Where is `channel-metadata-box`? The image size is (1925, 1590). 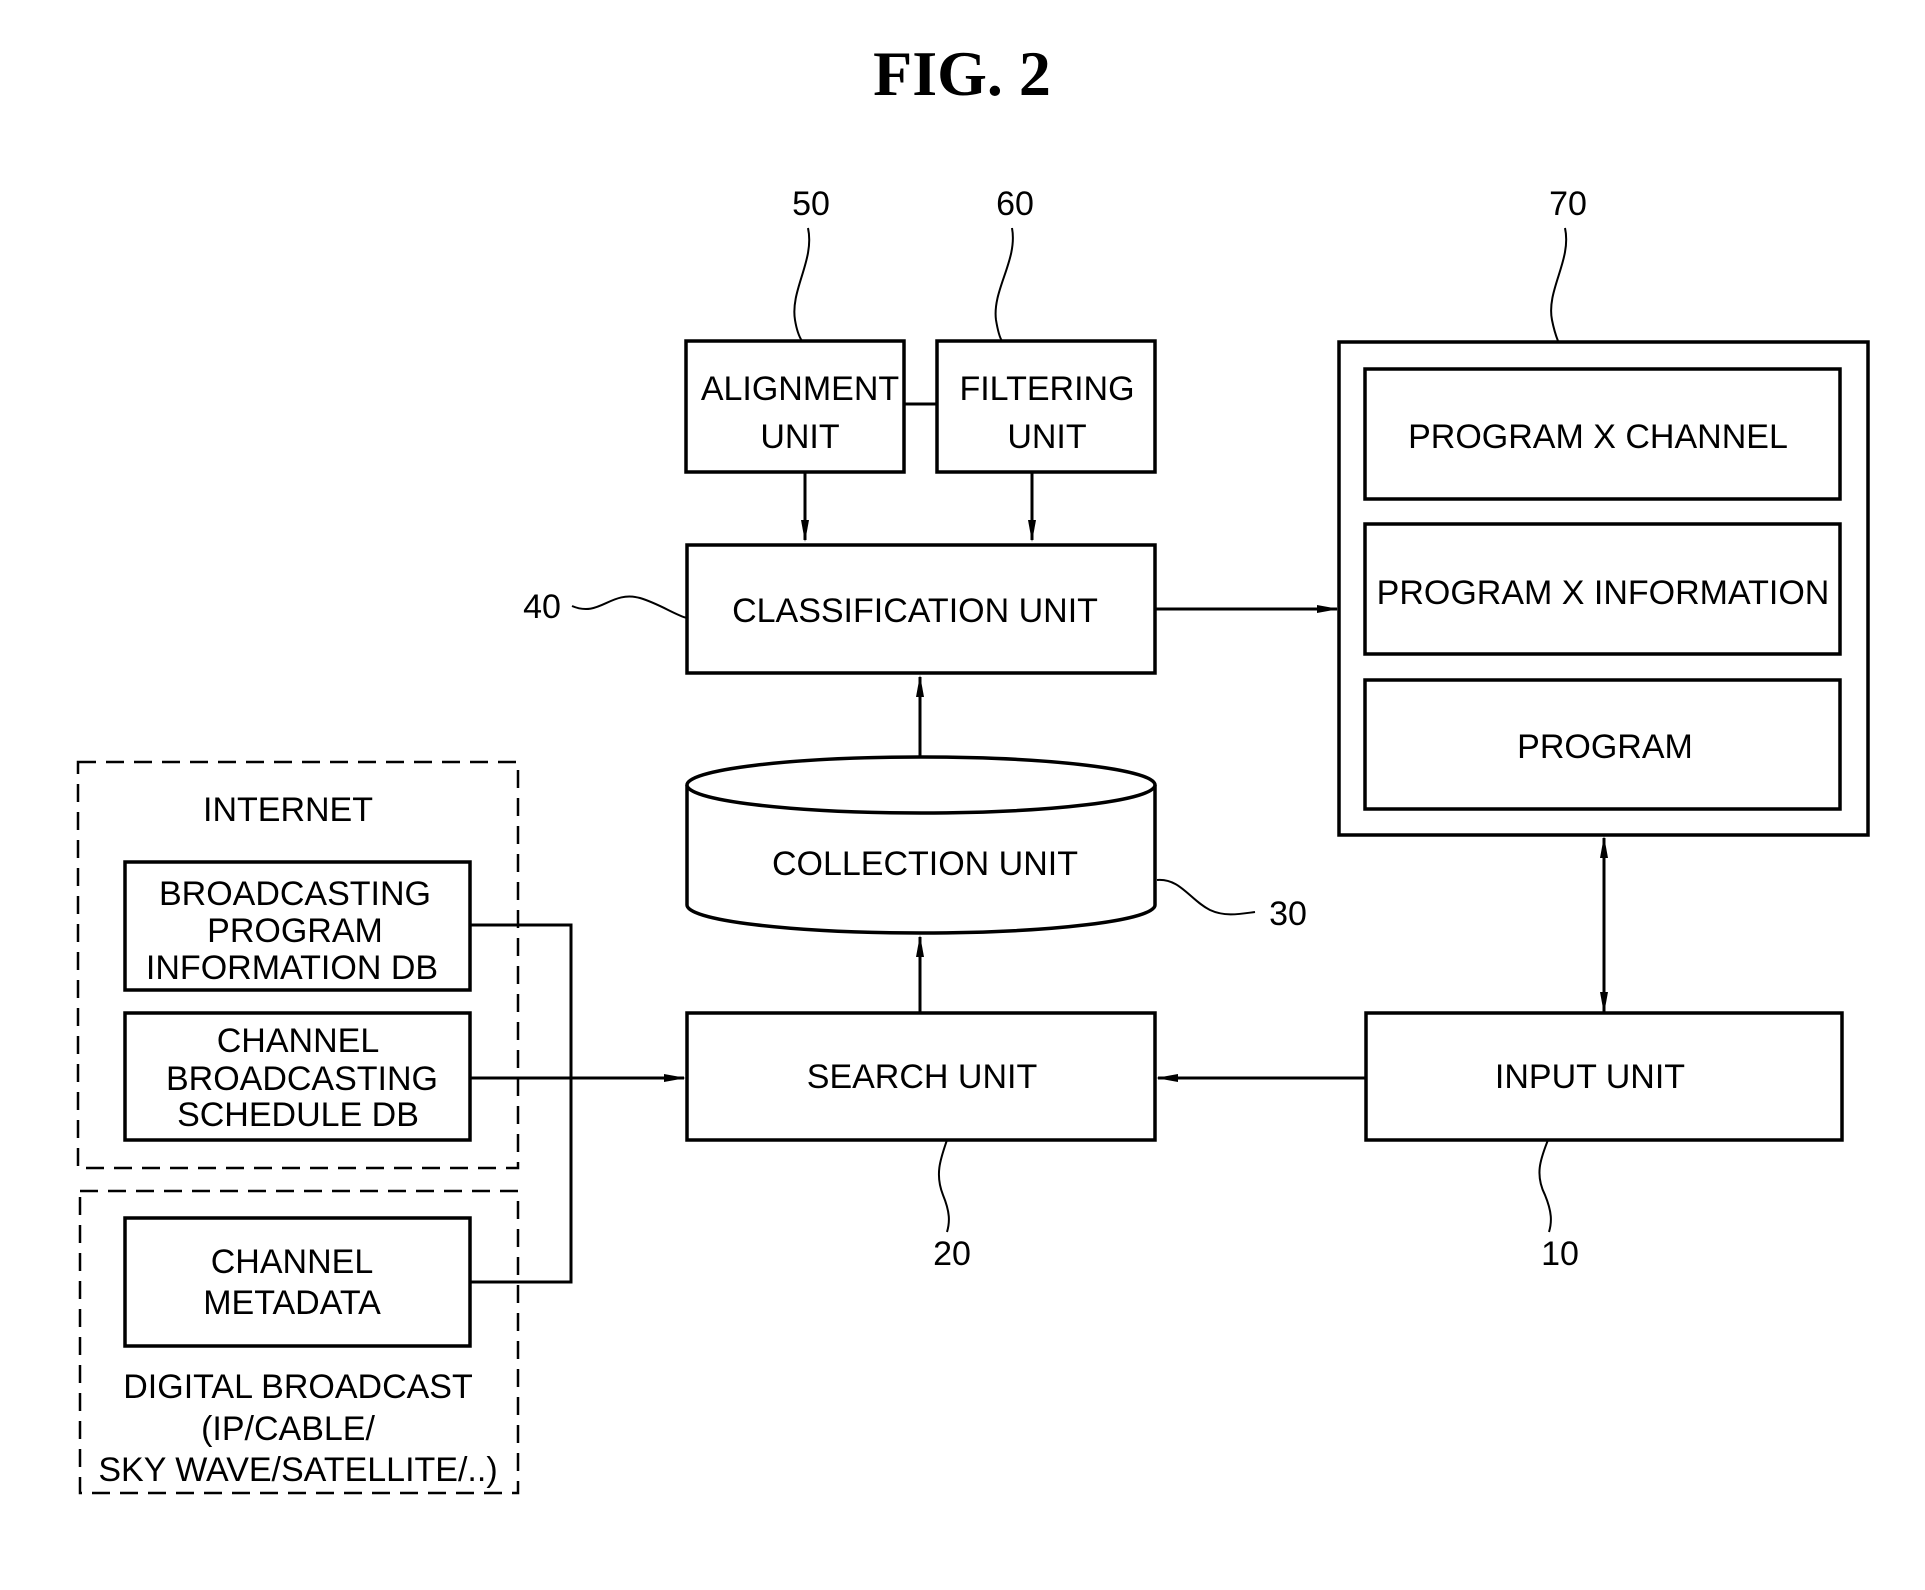
channel-metadata-box is located at coordinates (297, 1282).